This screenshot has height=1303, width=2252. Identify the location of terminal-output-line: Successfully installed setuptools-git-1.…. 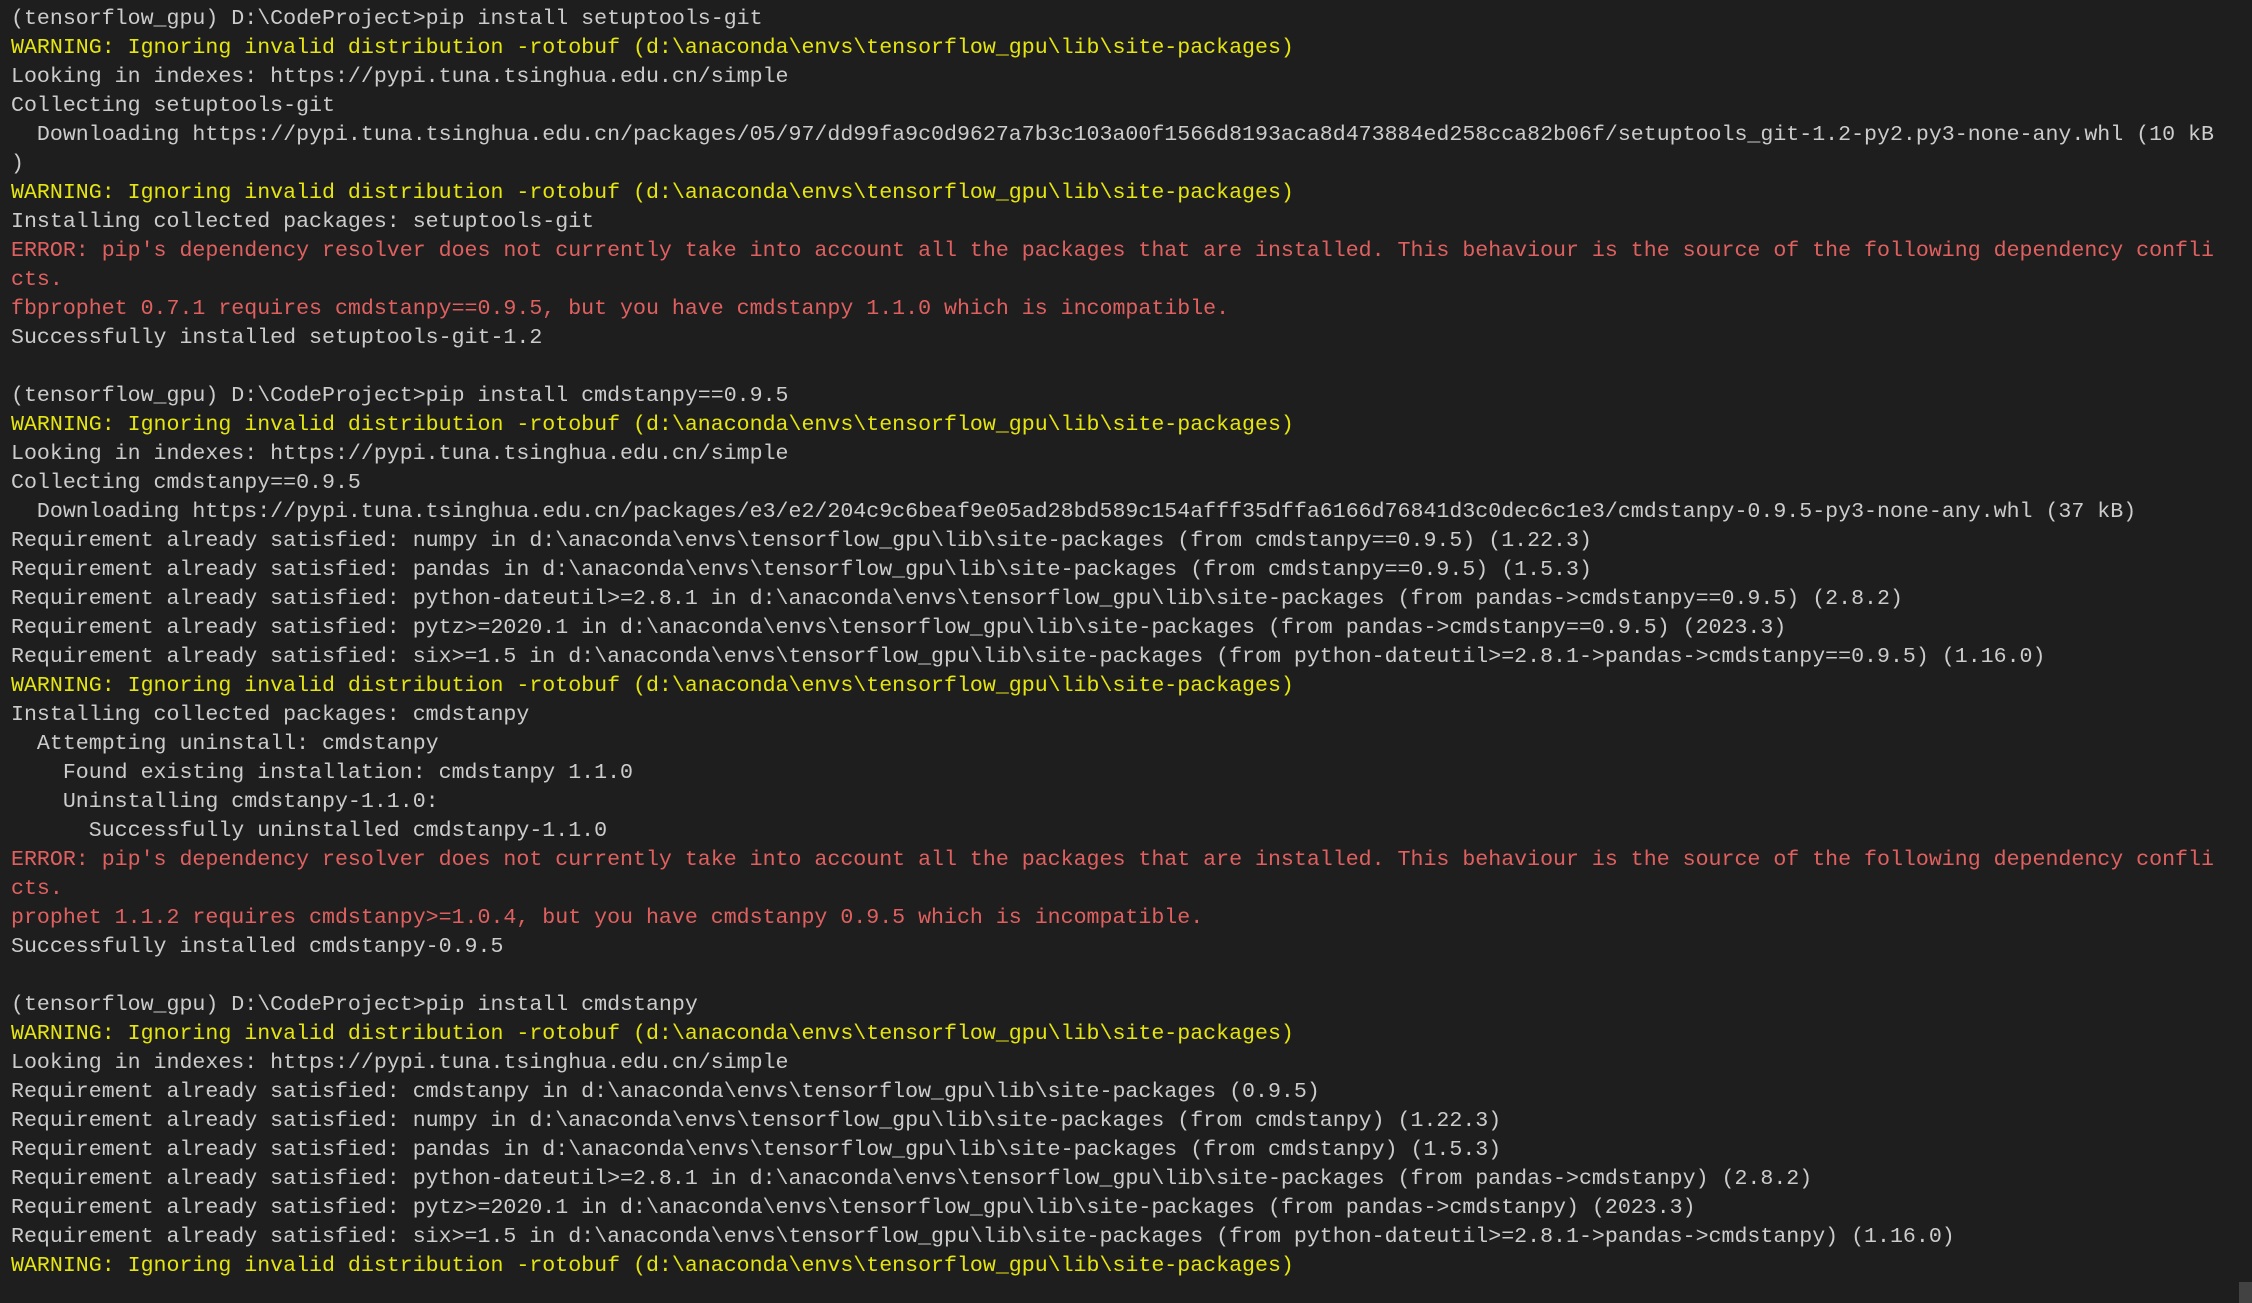
(277, 338).